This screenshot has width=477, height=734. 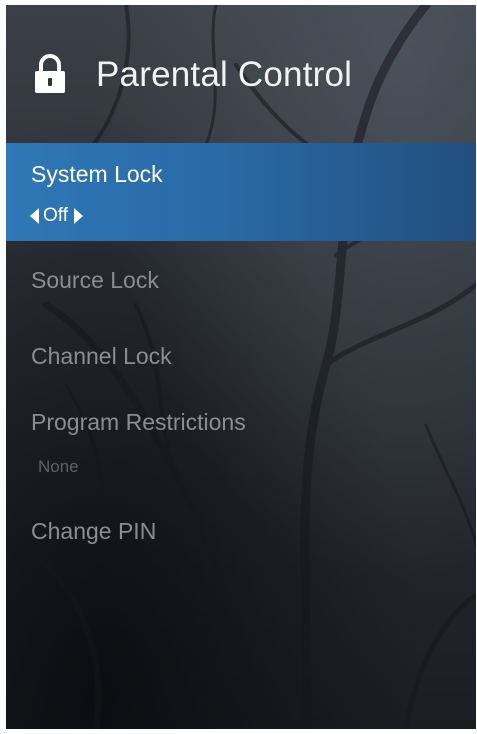 What do you see at coordinates (95, 280) in the screenshot?
I see `menu-item-label: Source Lock` at bounding box center [95, 280].